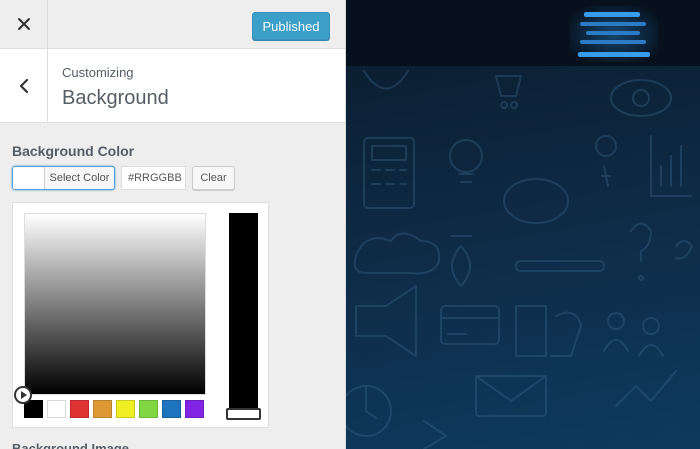 The image size is (700, 449). I want to click on value-slider, so click(243, 316).